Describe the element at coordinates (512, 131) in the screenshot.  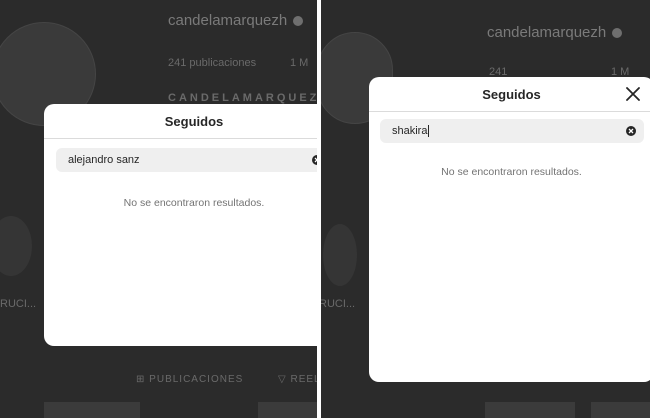
I see `search-input: shakira` at that location.